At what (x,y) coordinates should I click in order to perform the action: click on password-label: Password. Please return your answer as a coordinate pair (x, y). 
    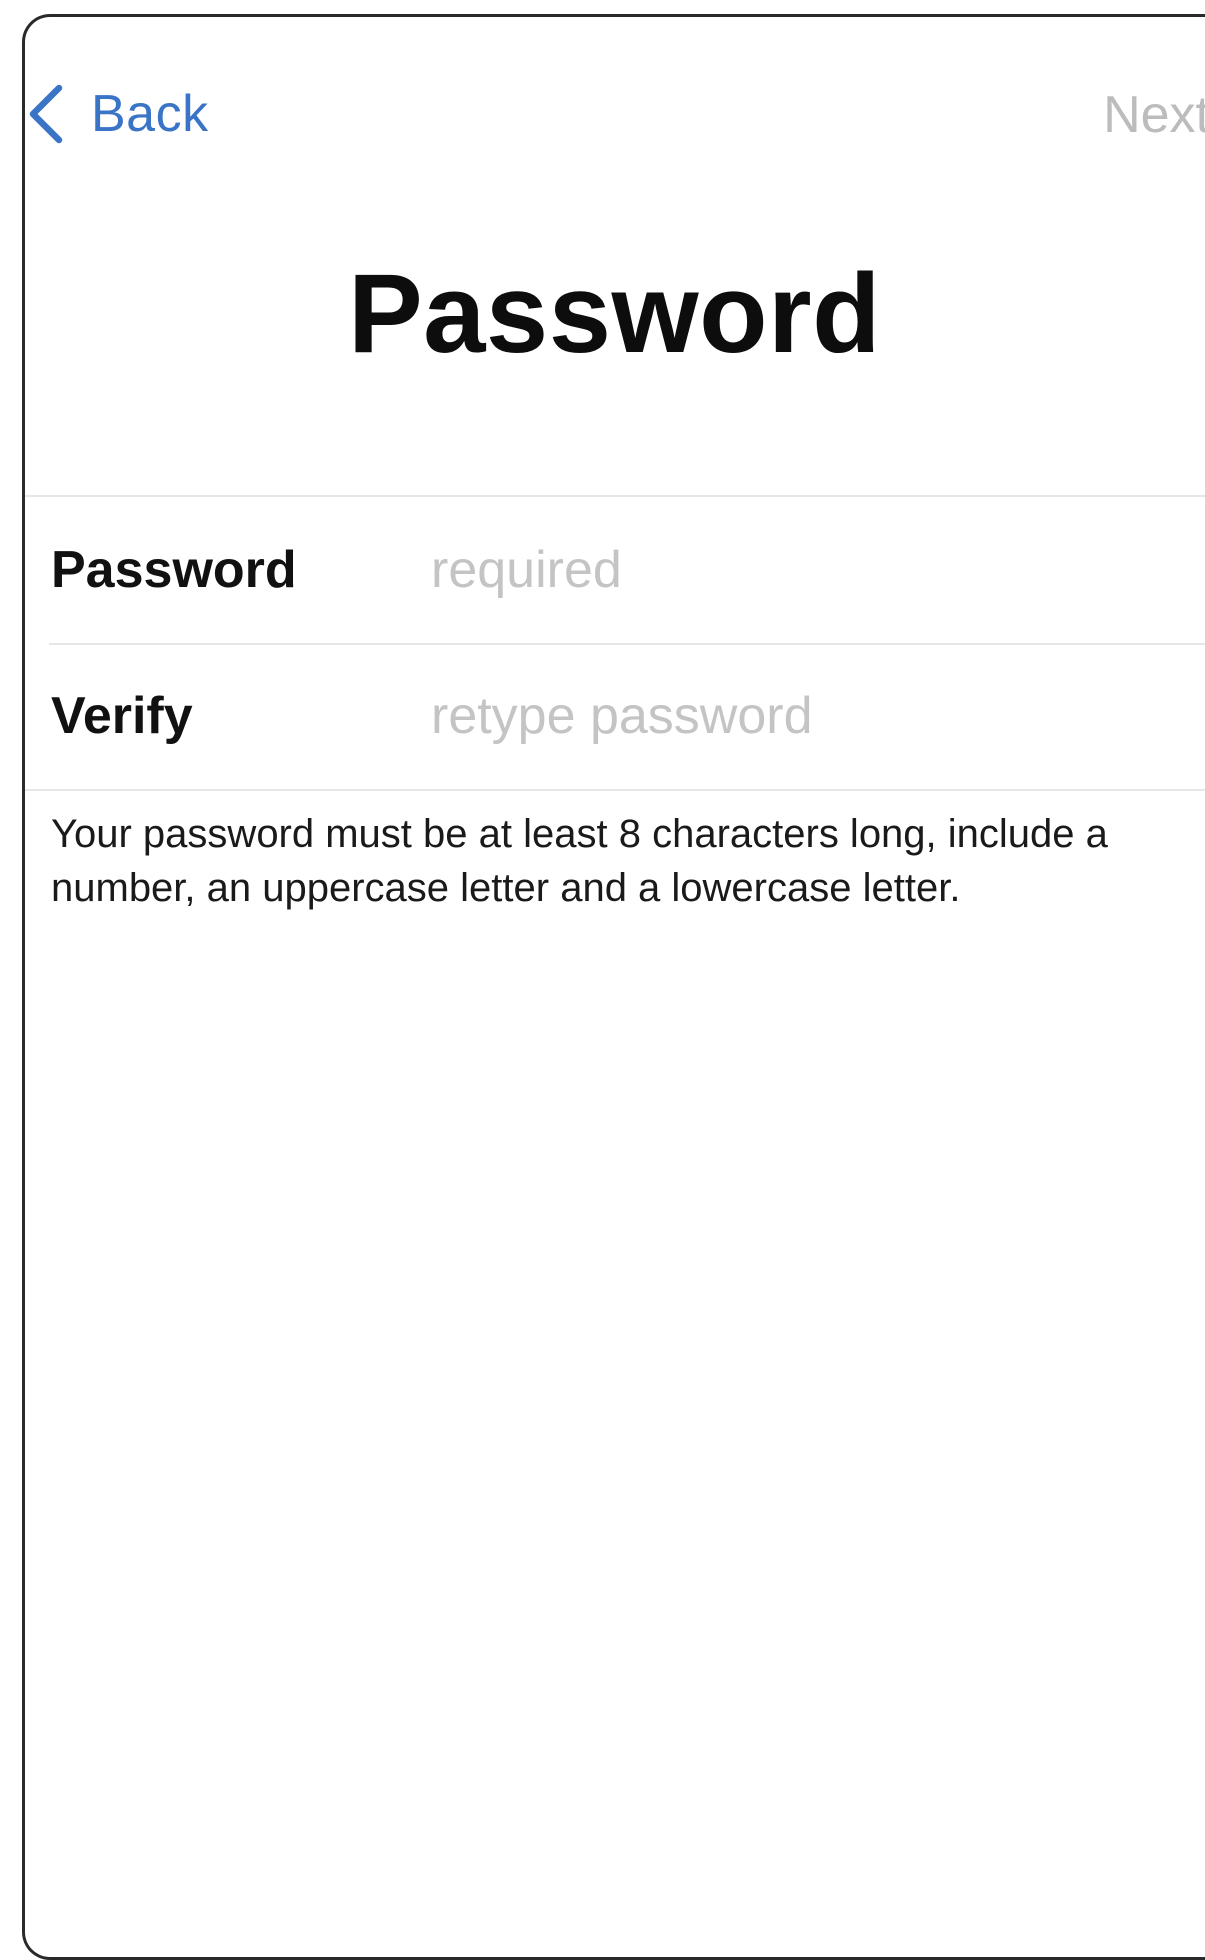
    Looking at the image, I should click on (174, 570).